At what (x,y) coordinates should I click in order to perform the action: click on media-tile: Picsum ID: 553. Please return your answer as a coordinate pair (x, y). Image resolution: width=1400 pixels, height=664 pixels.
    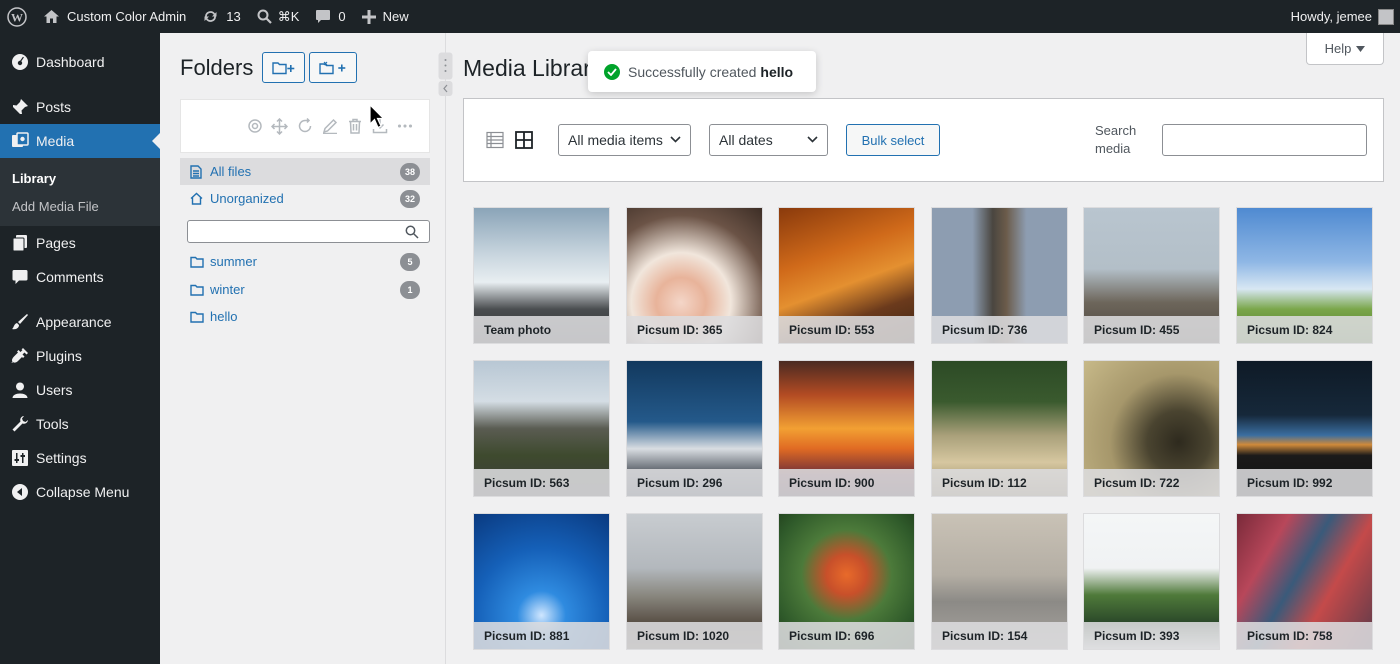
    Looking at the image, I should click on (846, 275).